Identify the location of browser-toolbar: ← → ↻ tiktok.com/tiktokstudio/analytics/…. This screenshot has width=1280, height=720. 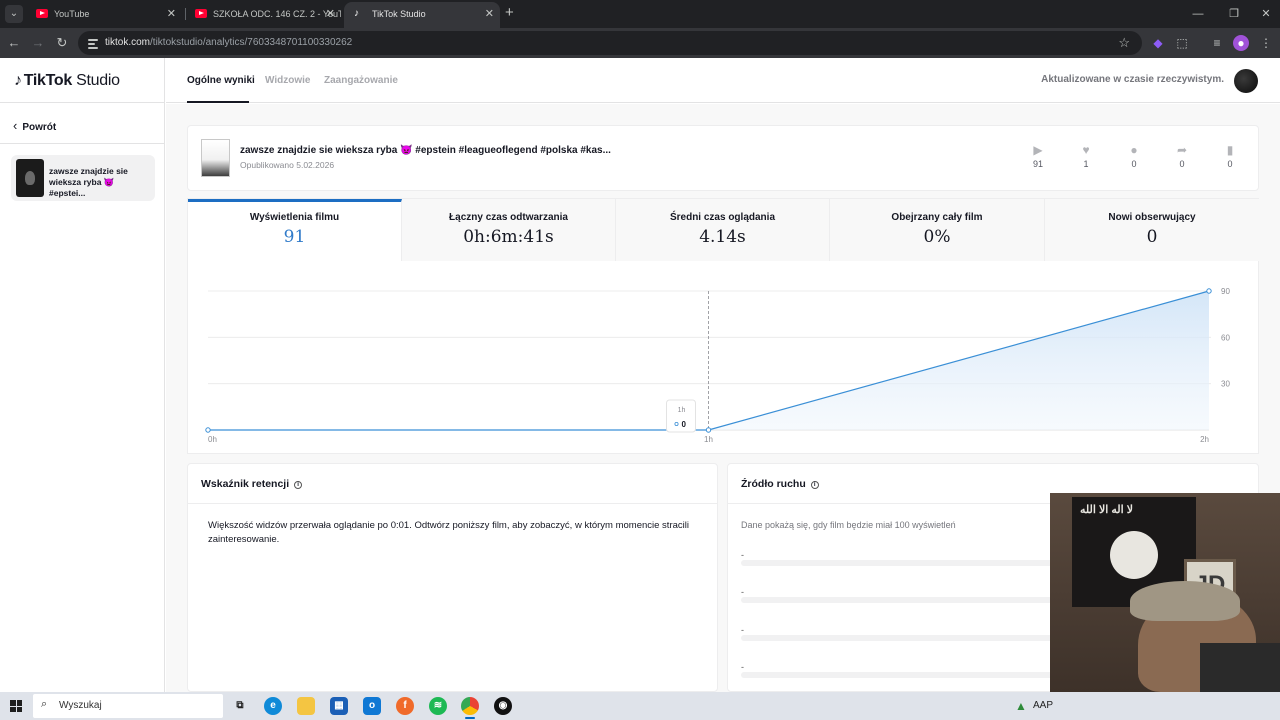
(640, 43).